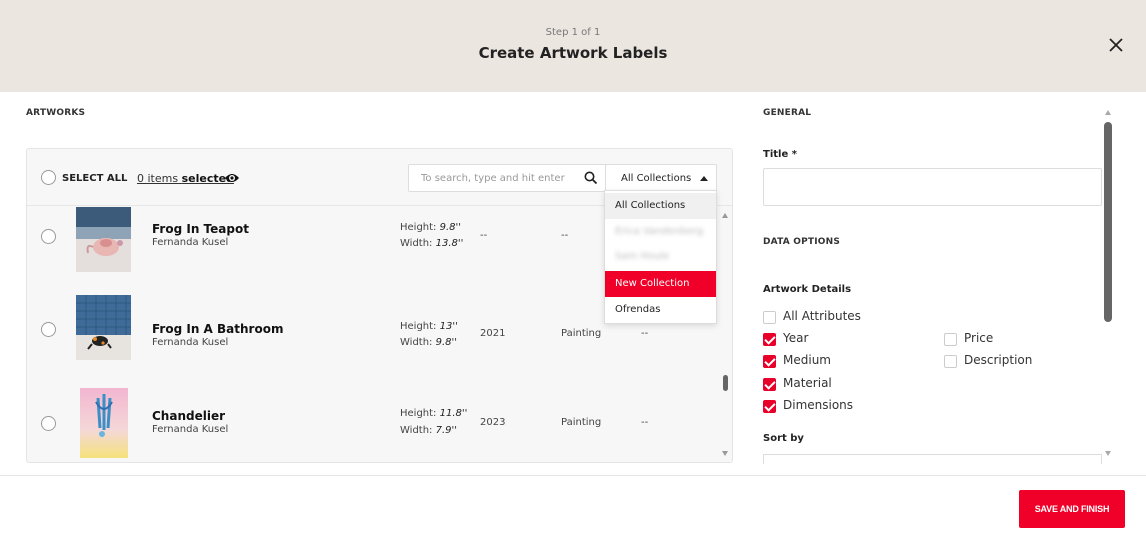 The height and width of the screenshot is (543, 1146). I want to click on search-placeholder: To search, type and hit enter, so click(493, 178).